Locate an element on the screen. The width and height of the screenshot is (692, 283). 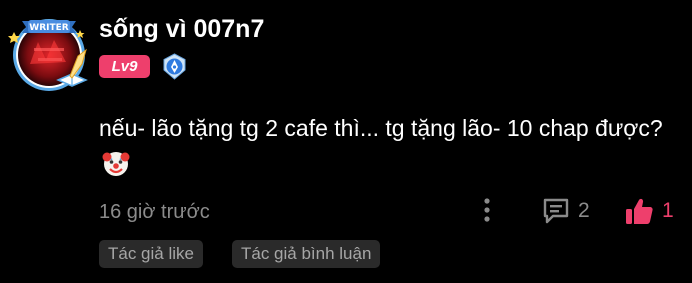
avatar: WRITER is located at coordinates (49, 53).